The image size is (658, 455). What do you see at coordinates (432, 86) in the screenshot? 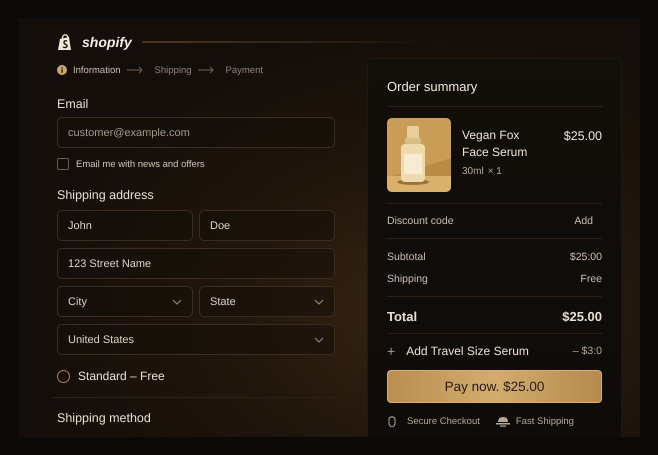
I see `summary-title: Order summary` at bounding box center [432, 86].